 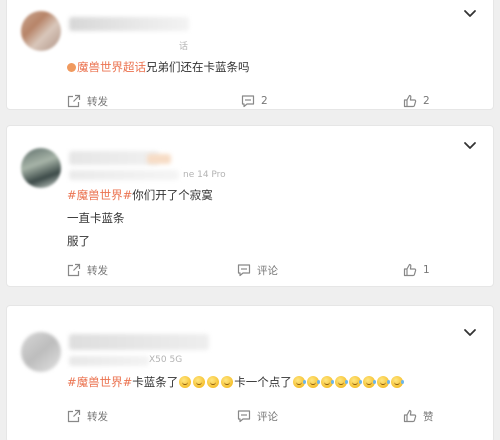 What do you see at coordinates (264, 101) in the screenshot?
I see `comment-count: 2` at bounding box center [264, 101].